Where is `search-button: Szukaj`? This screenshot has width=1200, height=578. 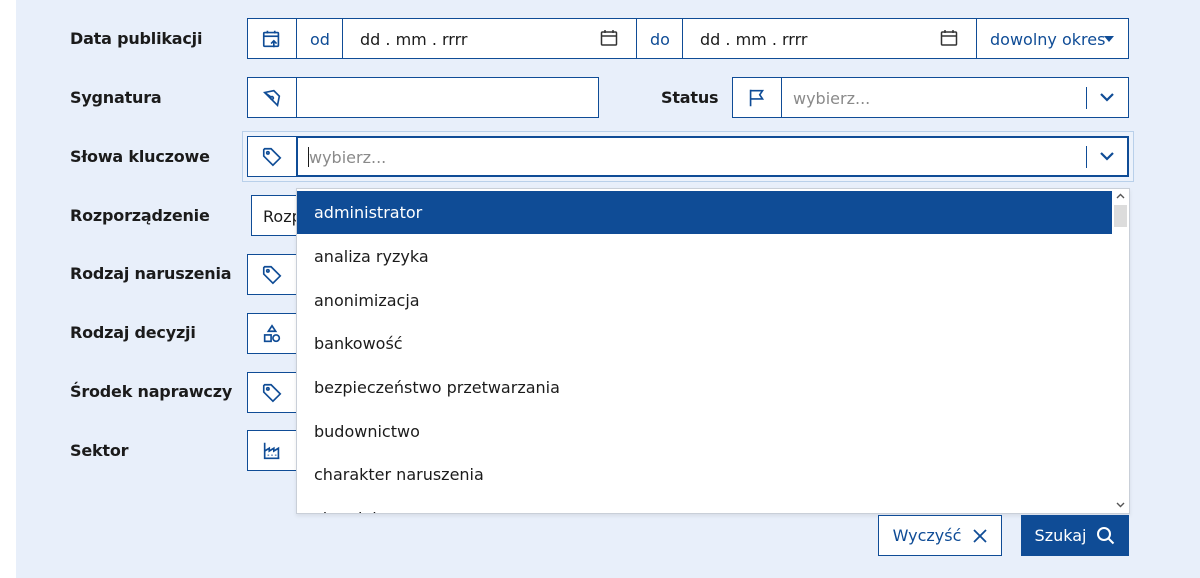
search-button: Szukaj is located at coordinates (1075, 535).